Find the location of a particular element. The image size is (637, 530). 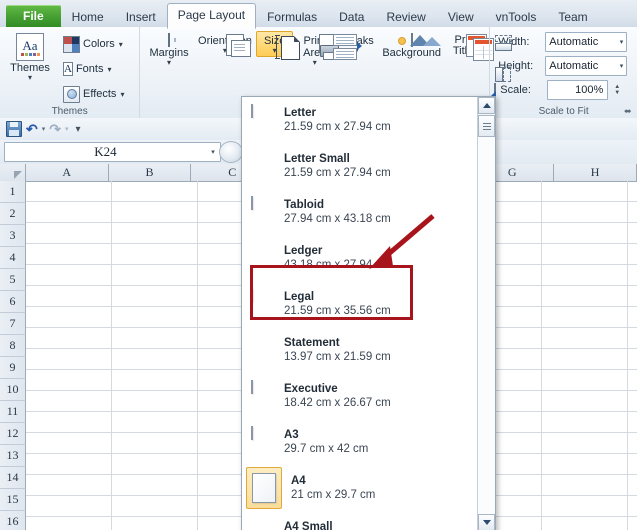

row-header-2: 2 is located at coordinates (13, 214).